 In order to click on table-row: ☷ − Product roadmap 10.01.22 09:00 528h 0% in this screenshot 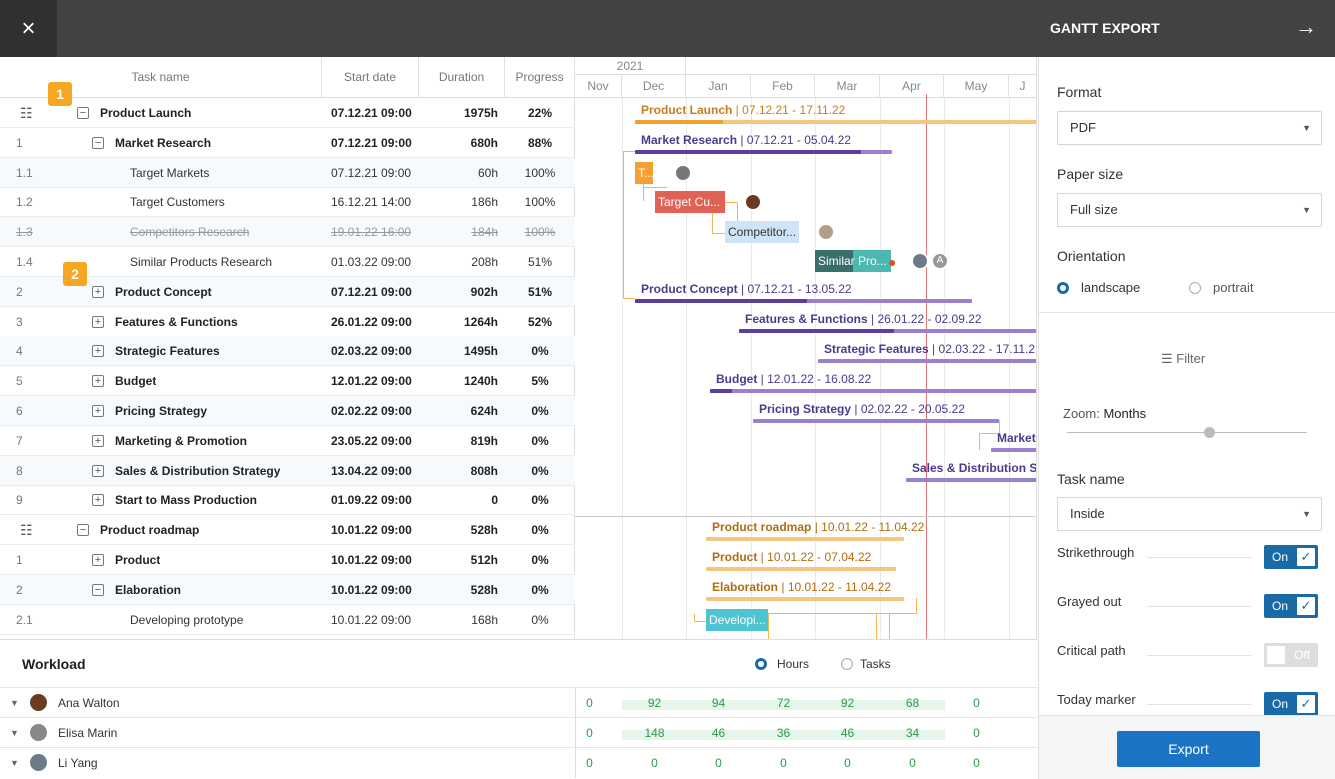, I will do `click(287, 530)`.